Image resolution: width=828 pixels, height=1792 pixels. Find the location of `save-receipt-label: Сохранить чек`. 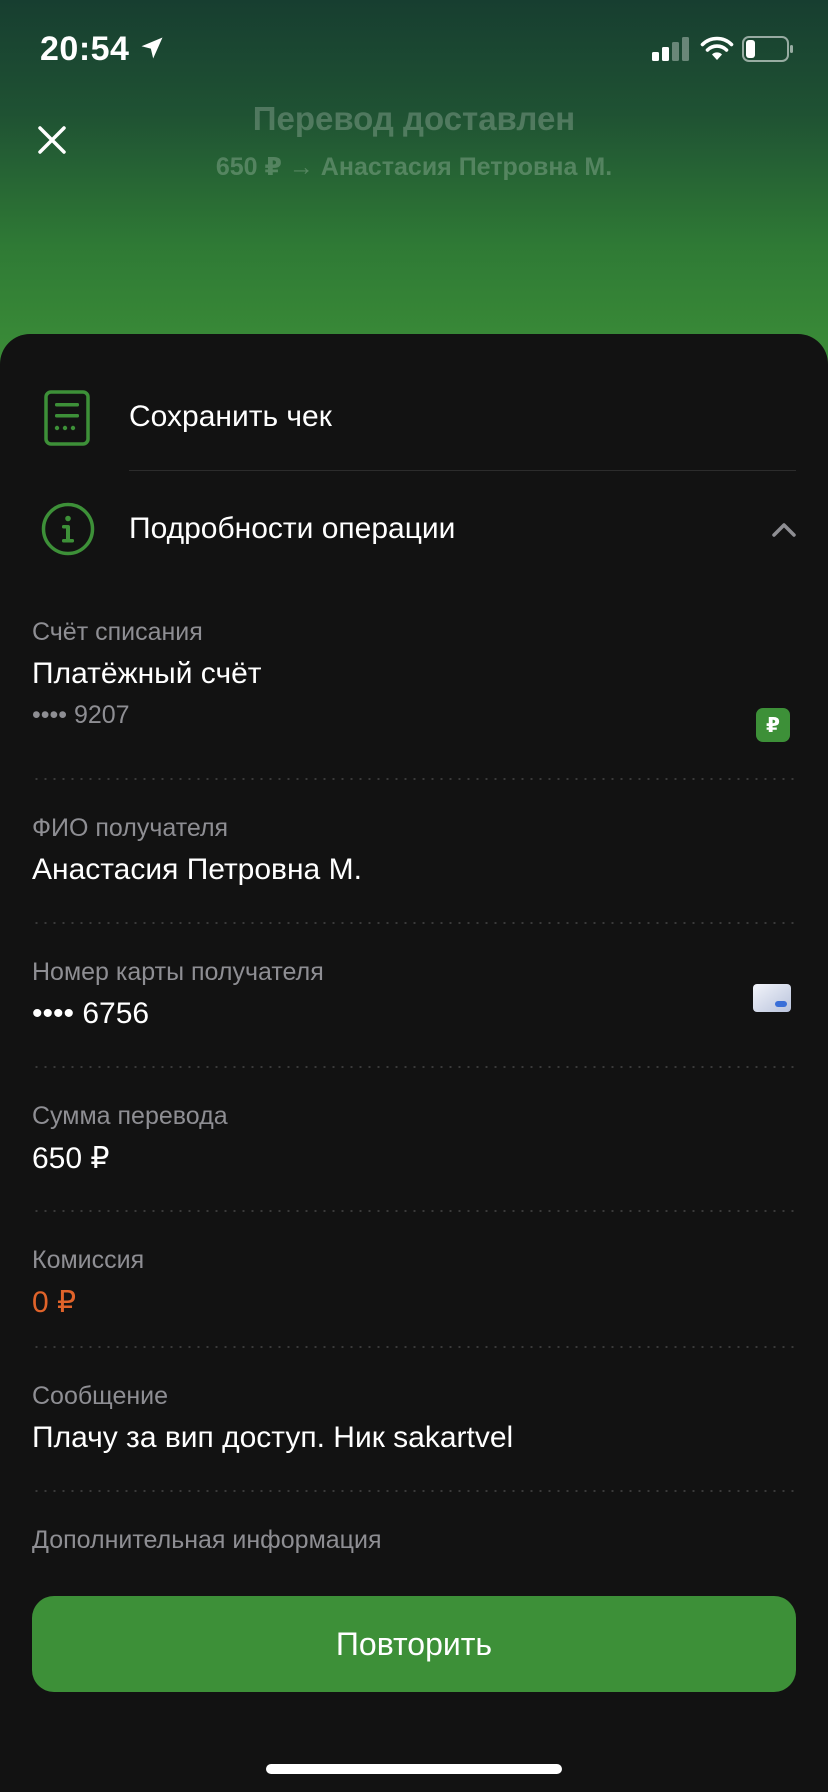

save-receipt-label: Сохранить чек is located at coordinates (230, 416).